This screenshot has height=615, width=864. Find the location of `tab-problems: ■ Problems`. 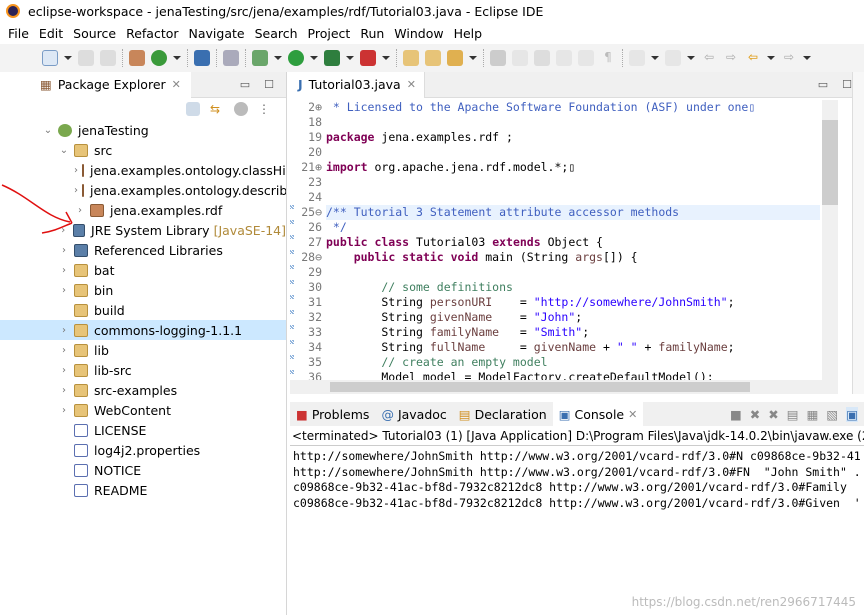

tab-problems: ■ Problems is located at coordinates (332, 414).